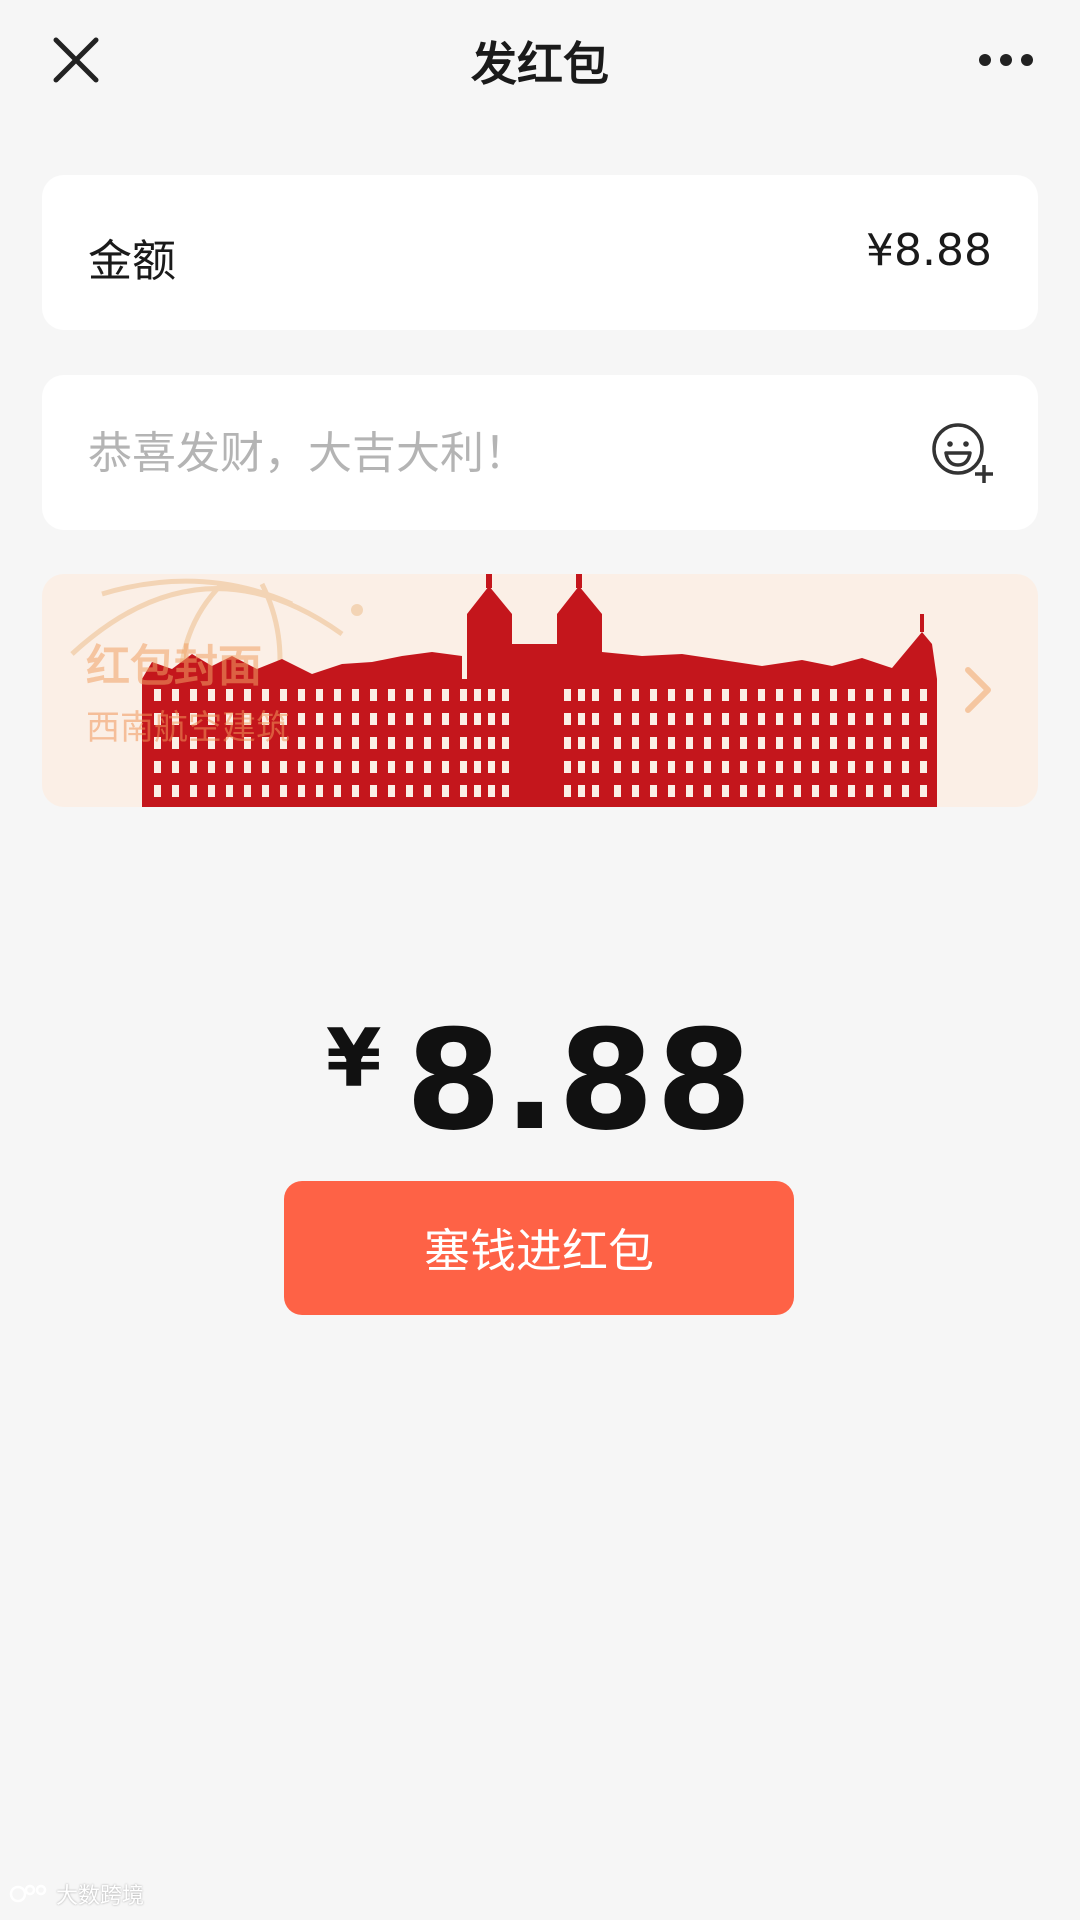  What do you see at coordinates (539, 1248) in the screenshot?
I see `send-red-packet-button: 塞钱进红包` at bounding box center [539, 1248].